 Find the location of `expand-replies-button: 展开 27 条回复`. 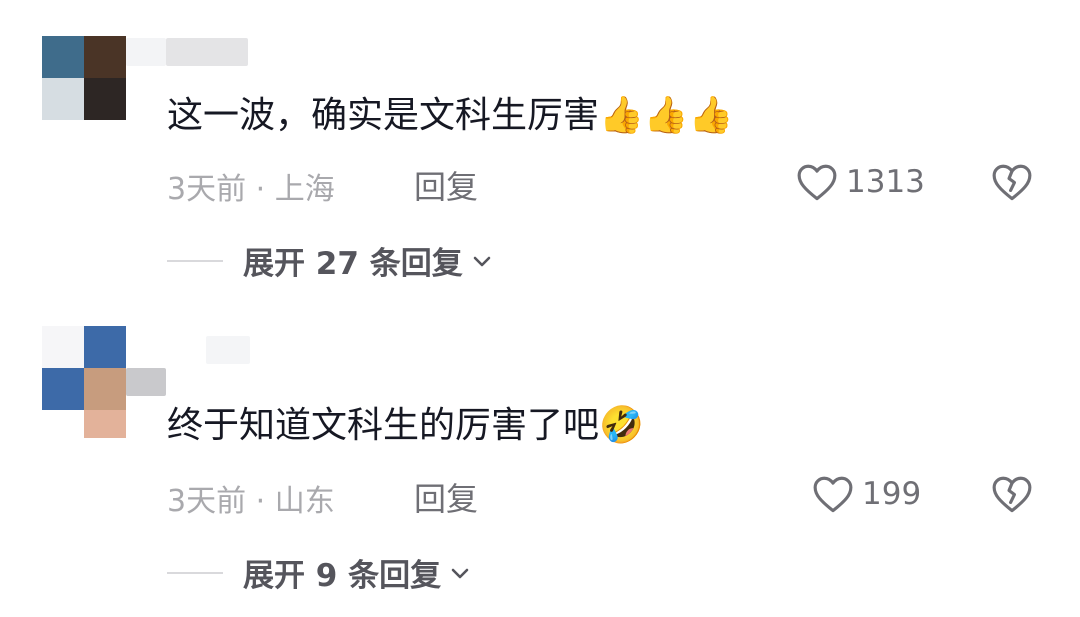

expand-replies-button: 展开 27 条回复 is located at coordinates (330, 260).